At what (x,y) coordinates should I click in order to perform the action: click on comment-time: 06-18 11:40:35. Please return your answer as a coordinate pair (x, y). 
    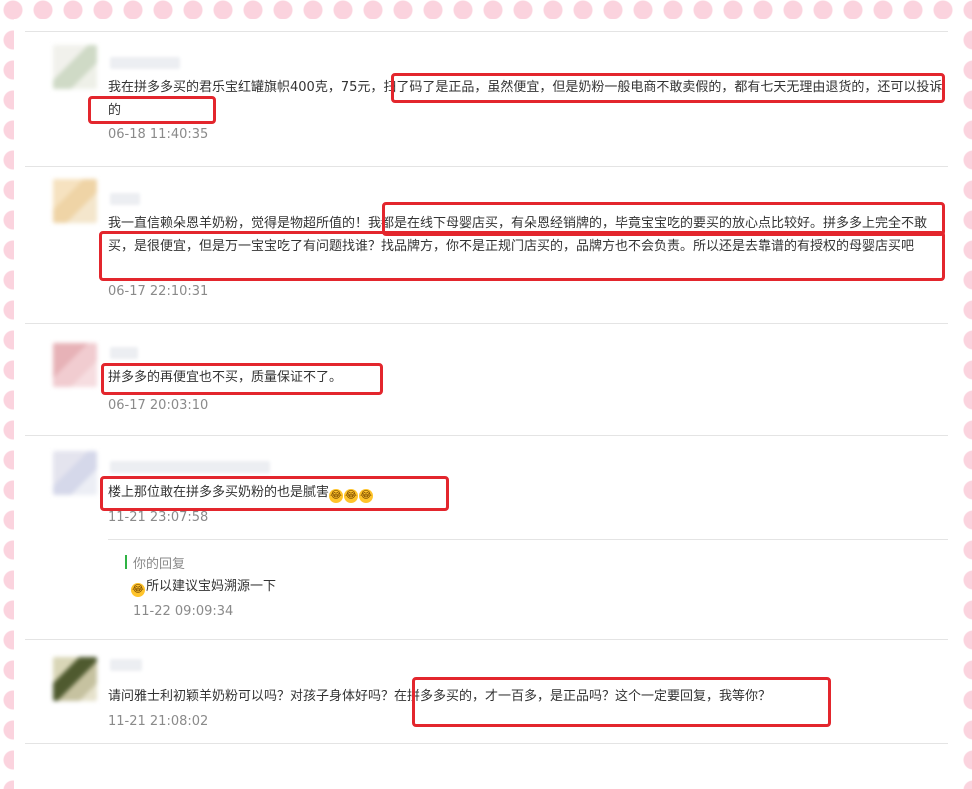
    Looking at the image, I should click on (158, 134).